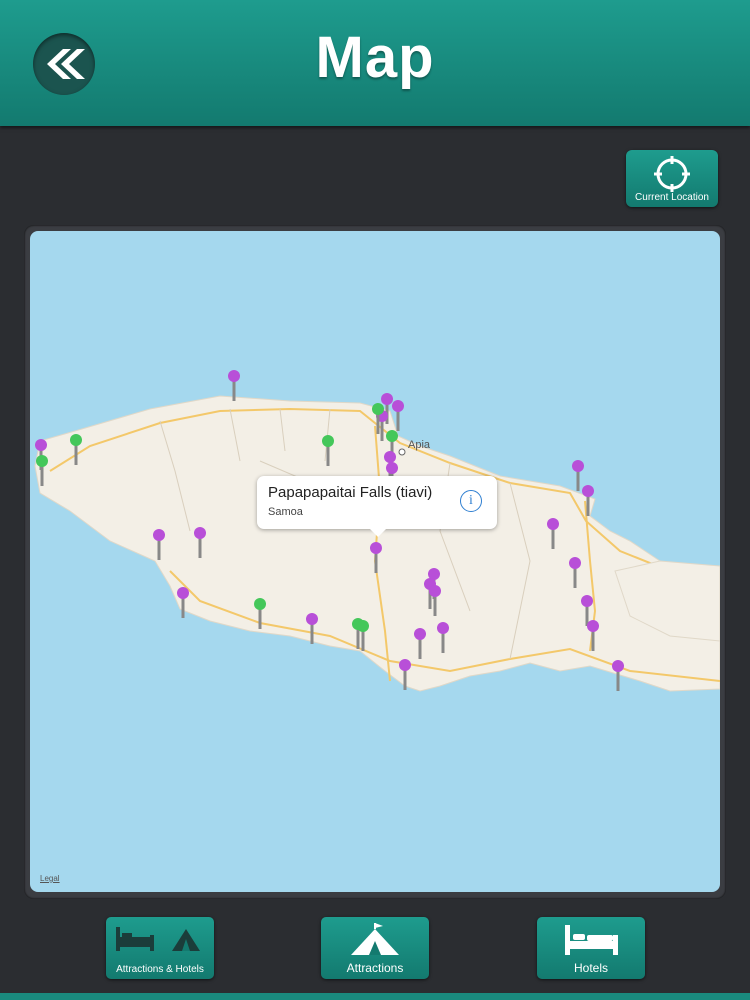 The width and height of the screenshot is (750, 1000). Describe the element at coordinates (350, 492) in the screenshot. I see `callout-title: Papapapaitai Falls (tiavi)` at that location.